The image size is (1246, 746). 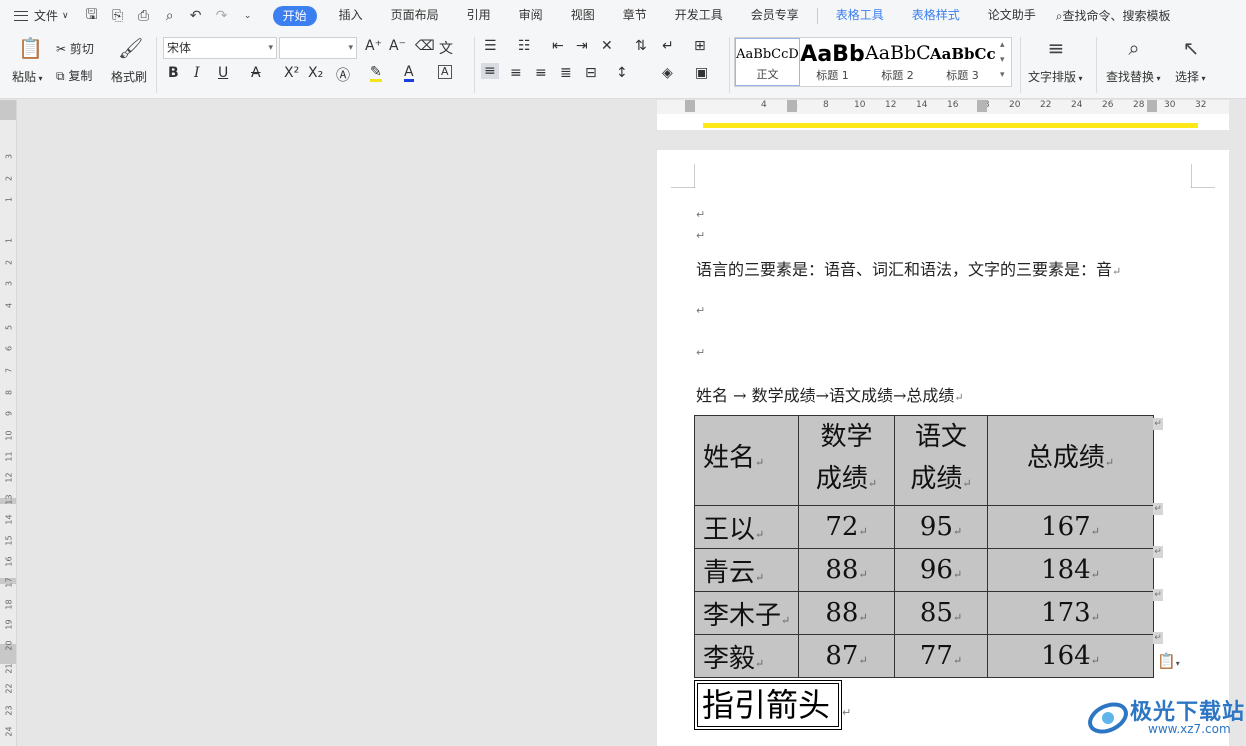 I want to click on font-size-select: ▾, so click(x=318, y=48).